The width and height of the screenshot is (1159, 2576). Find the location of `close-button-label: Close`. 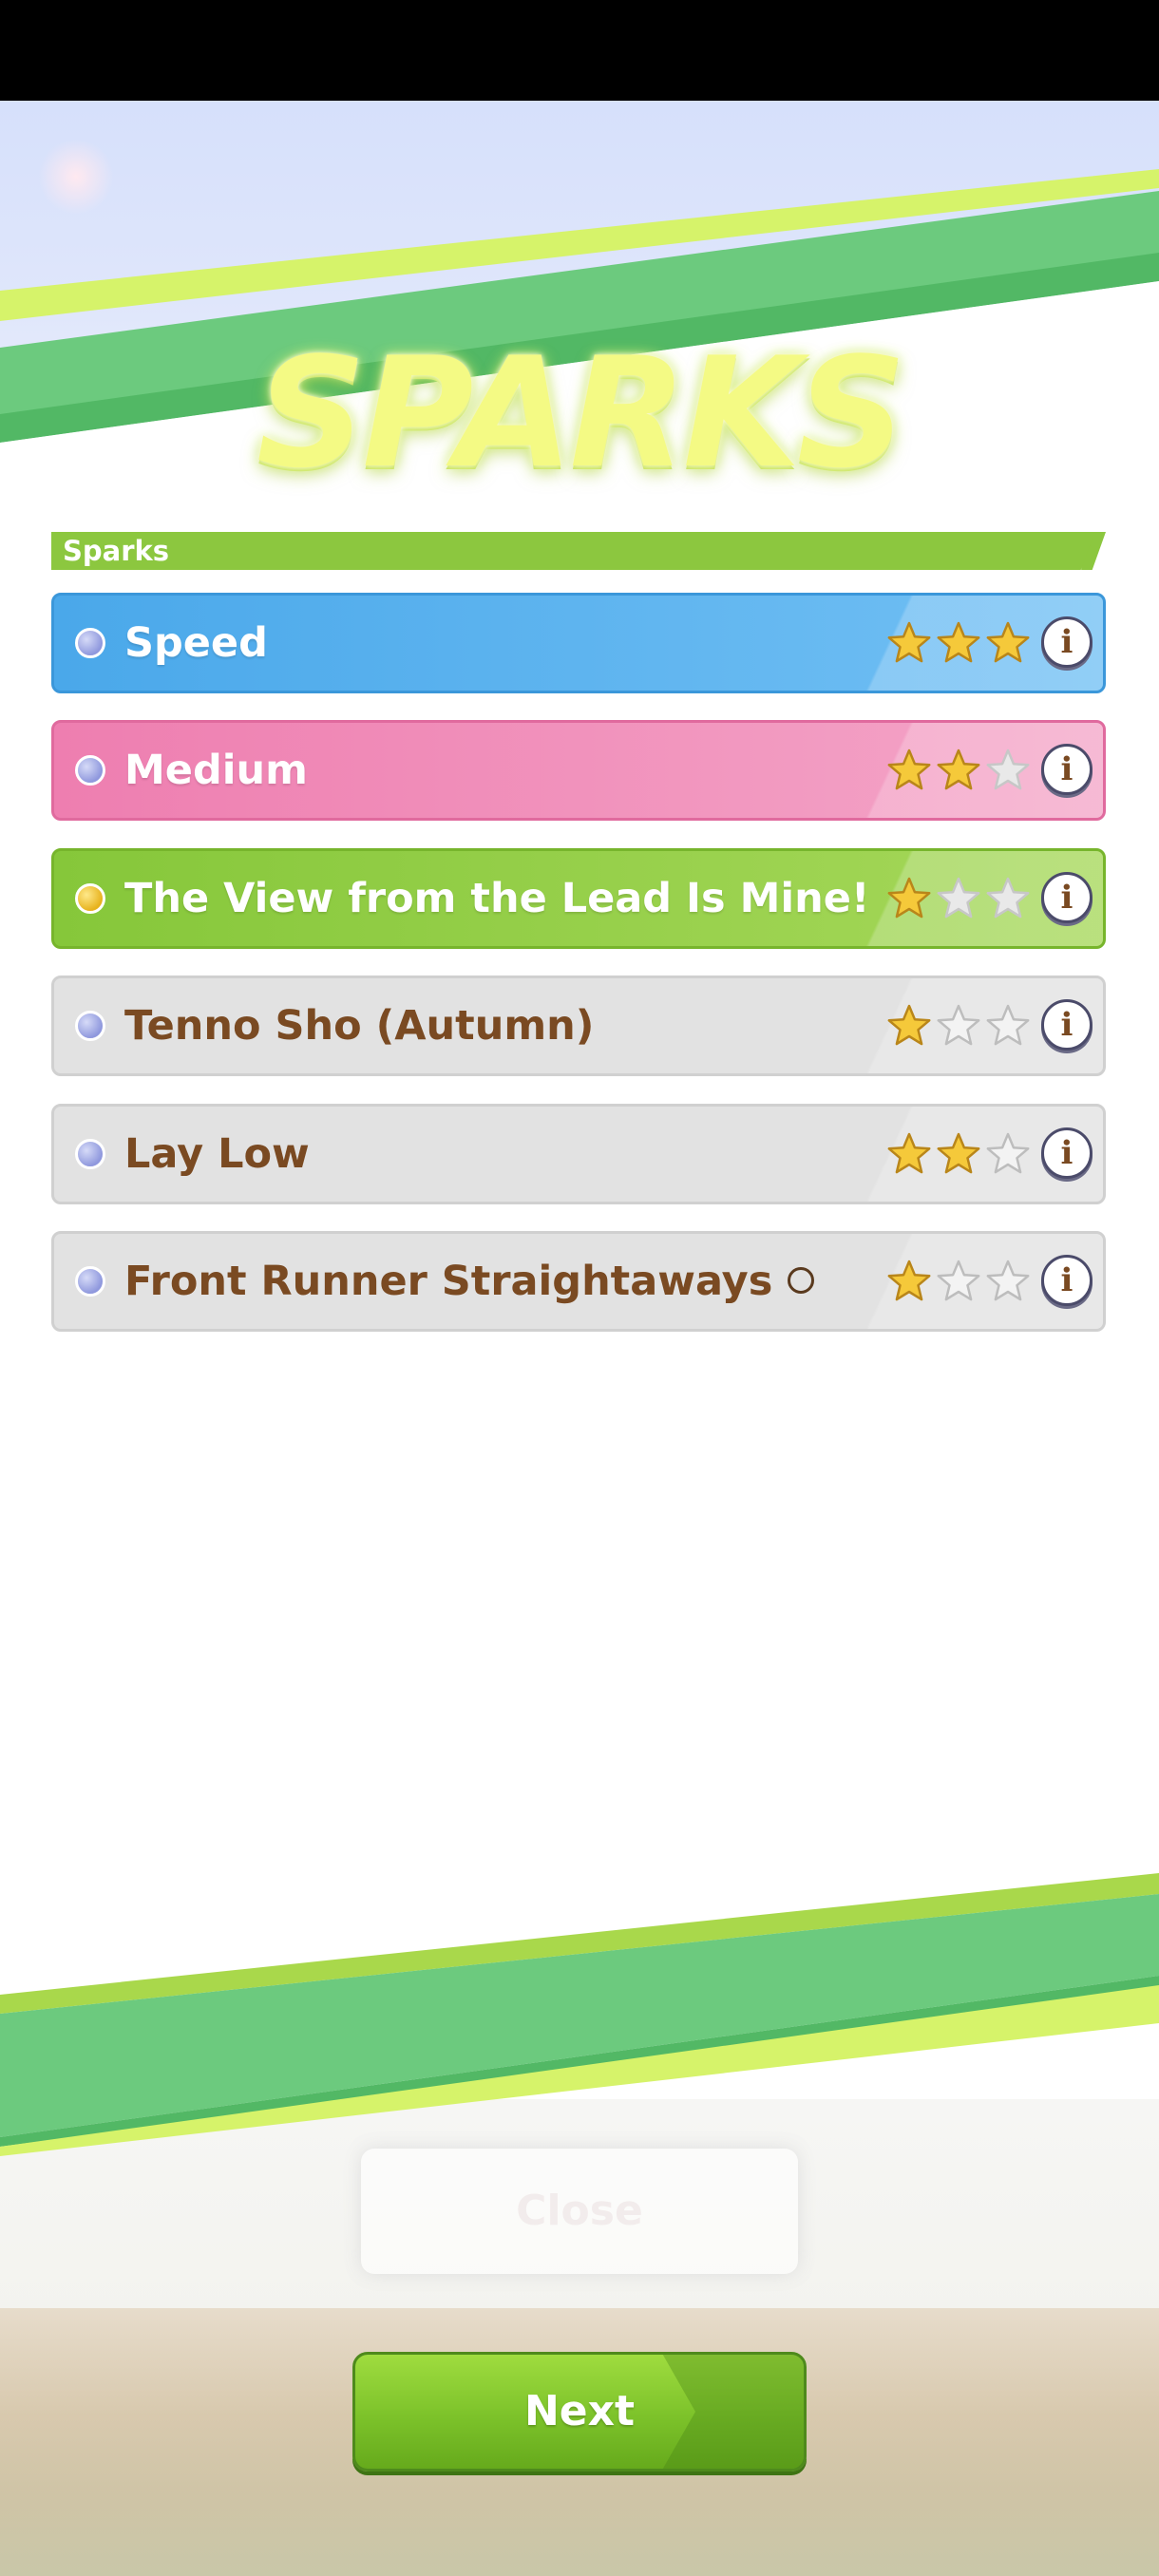

close-button-label: Close is located at coordinates (579, 2211).